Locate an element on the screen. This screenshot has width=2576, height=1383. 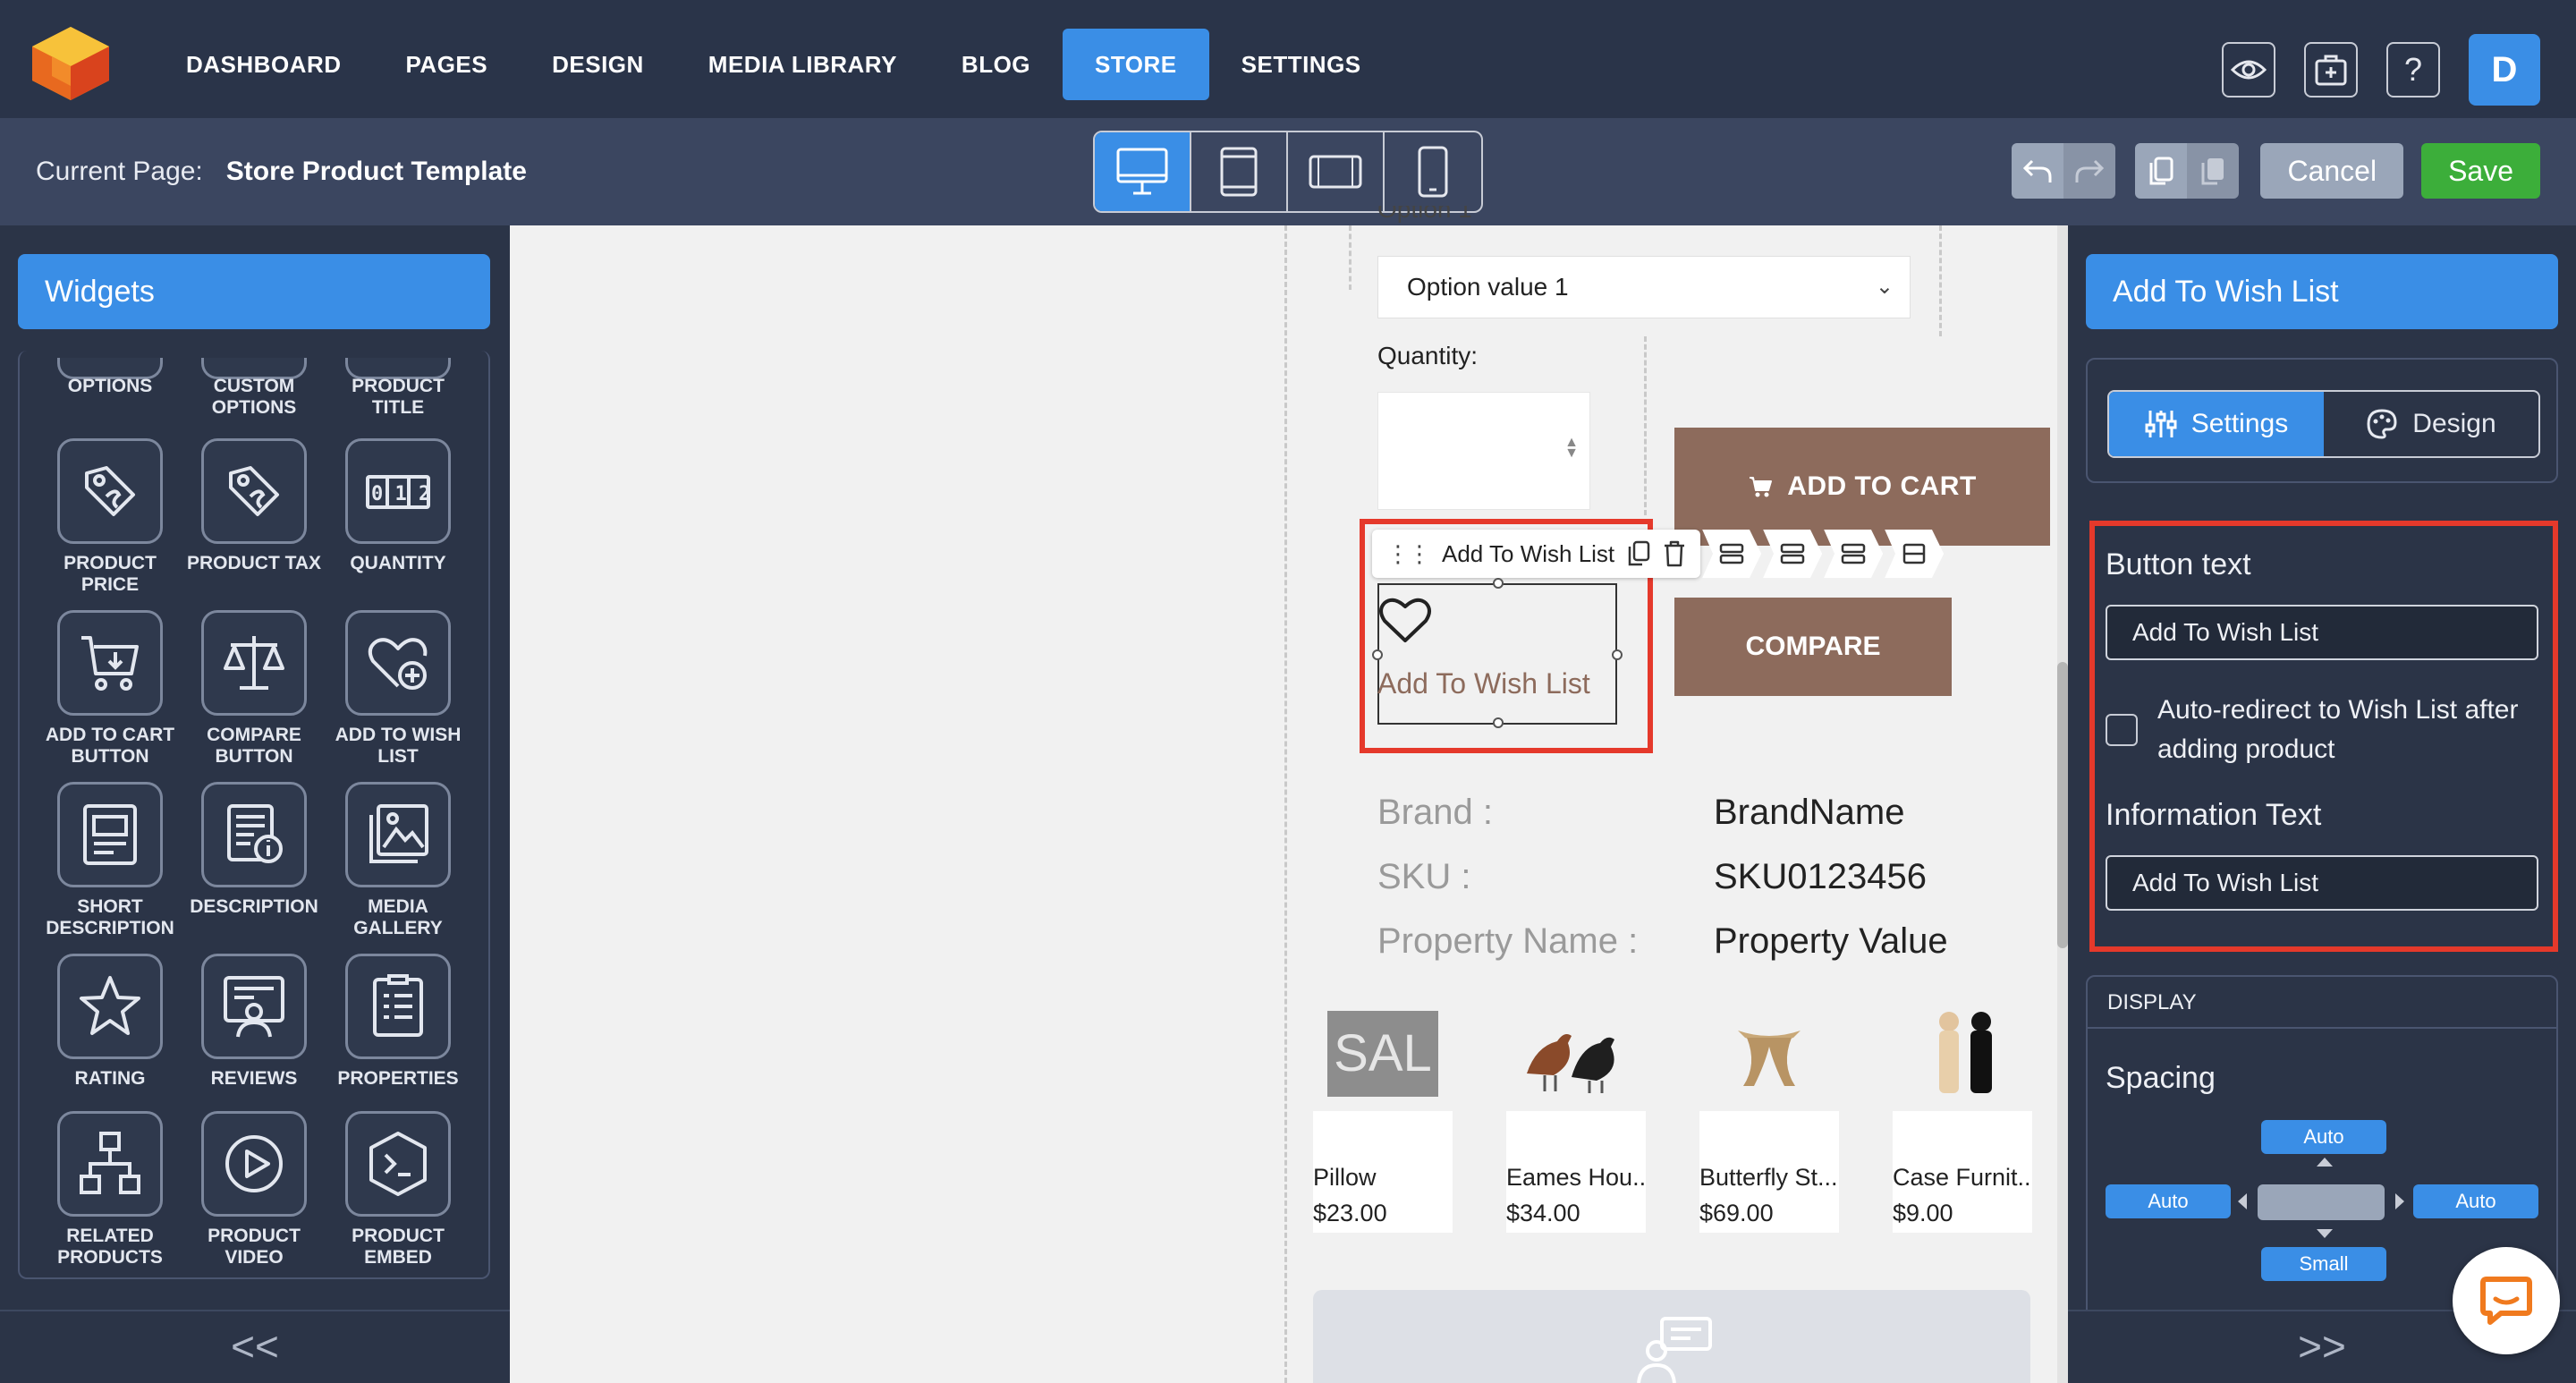
widget-product-video: PRODUCT VIDEO is located at coordinates (254, 1189).